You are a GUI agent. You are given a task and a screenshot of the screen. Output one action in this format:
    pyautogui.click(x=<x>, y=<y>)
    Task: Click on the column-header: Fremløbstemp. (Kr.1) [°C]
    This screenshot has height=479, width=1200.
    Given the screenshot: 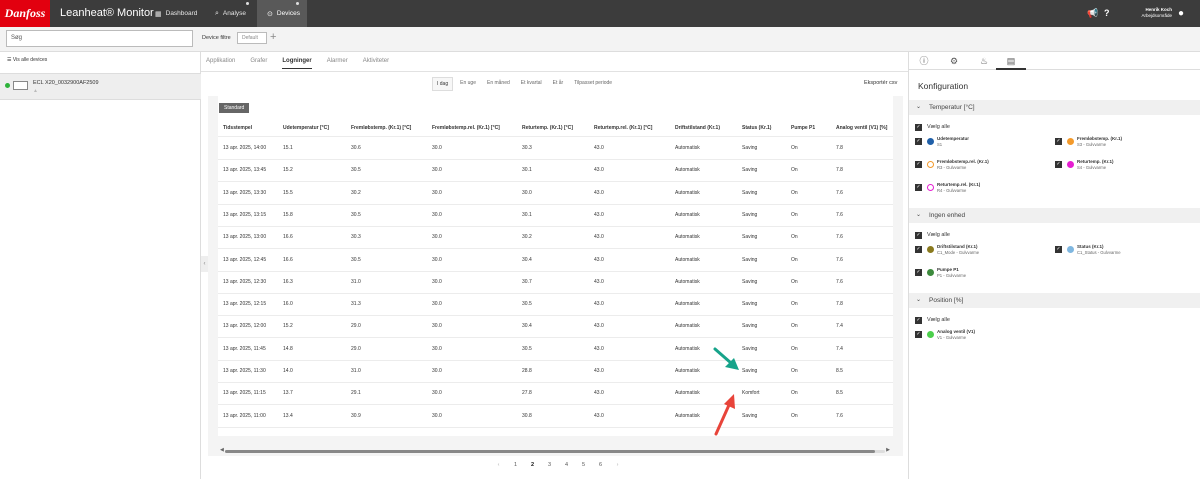 What is the action you would take?
    pyautogui.click(x=381, y=128)
    